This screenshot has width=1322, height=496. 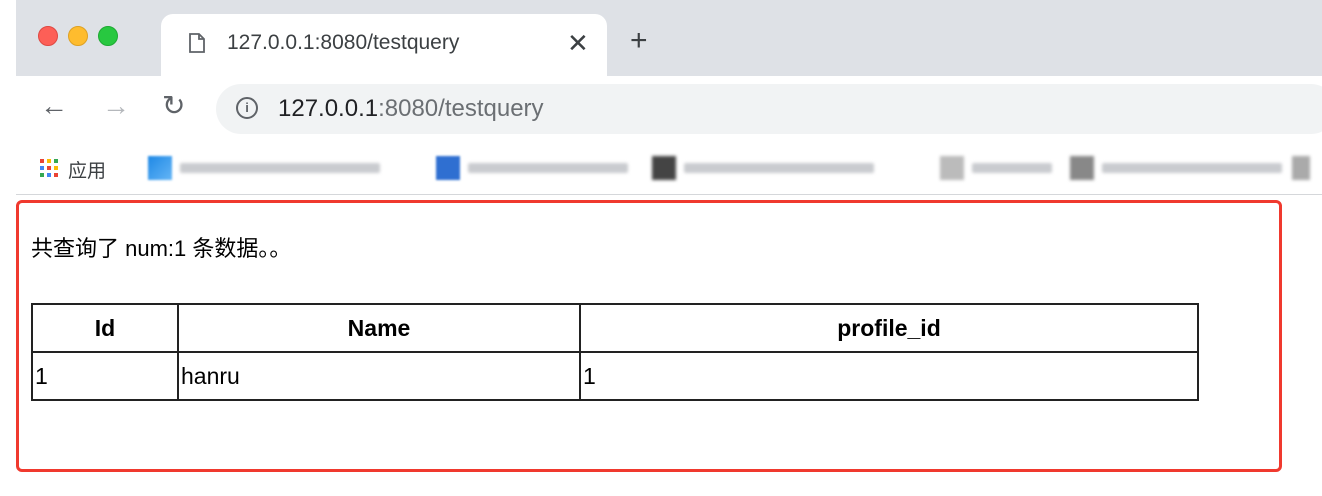 I want to click on bookmarks-bar: 应用, so click(x=669, y=168).